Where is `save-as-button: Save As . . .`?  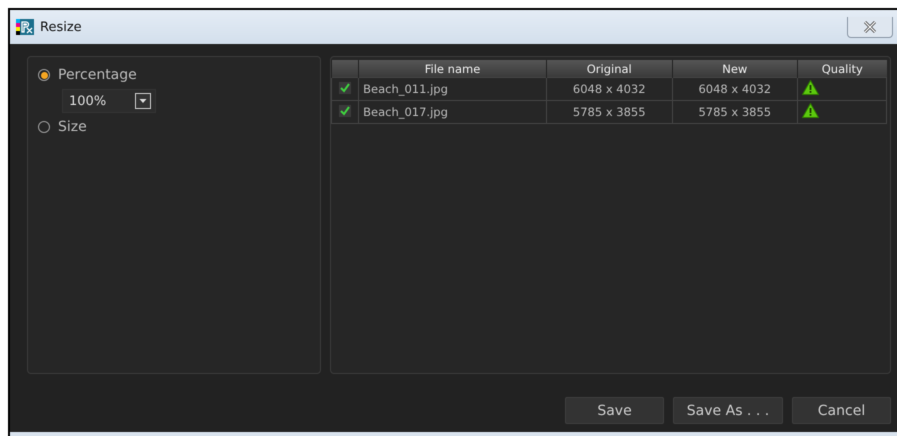 save-as-button: Save As . . . is located at coordinates (728, 410).